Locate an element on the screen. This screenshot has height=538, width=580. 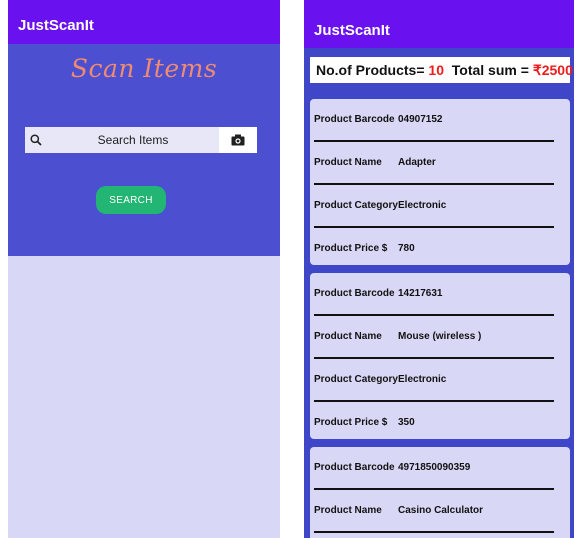
price-row: Product Price $ 780 is located at coordinates (440, 248).